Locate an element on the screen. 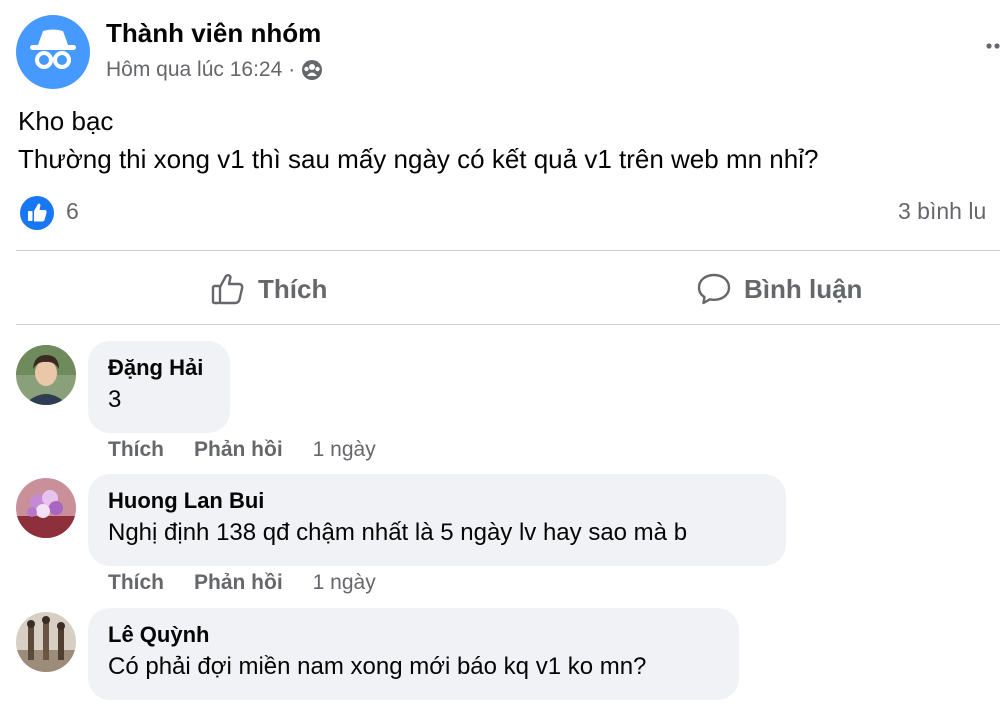 The width and height of the screenshot is (1000, 704). reaction-count: 6 is located at coordinates (72, 211).